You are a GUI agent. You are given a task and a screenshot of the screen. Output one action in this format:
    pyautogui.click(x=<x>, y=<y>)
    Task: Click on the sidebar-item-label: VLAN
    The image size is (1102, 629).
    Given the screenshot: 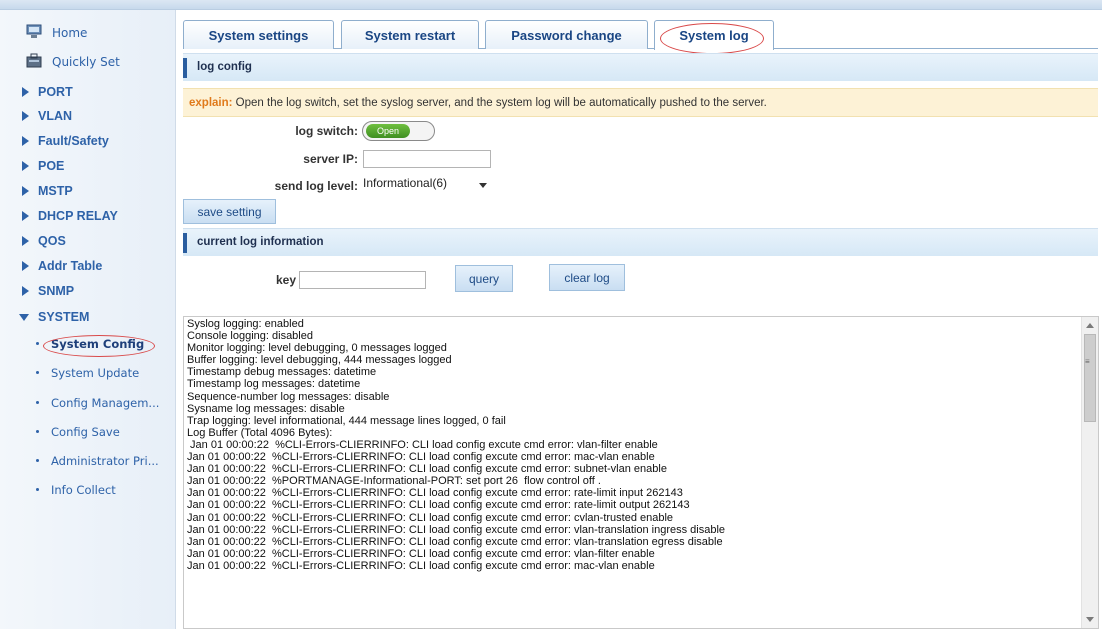 What is the action you would take?
    pyautogui.click(x=55, y=116)
    